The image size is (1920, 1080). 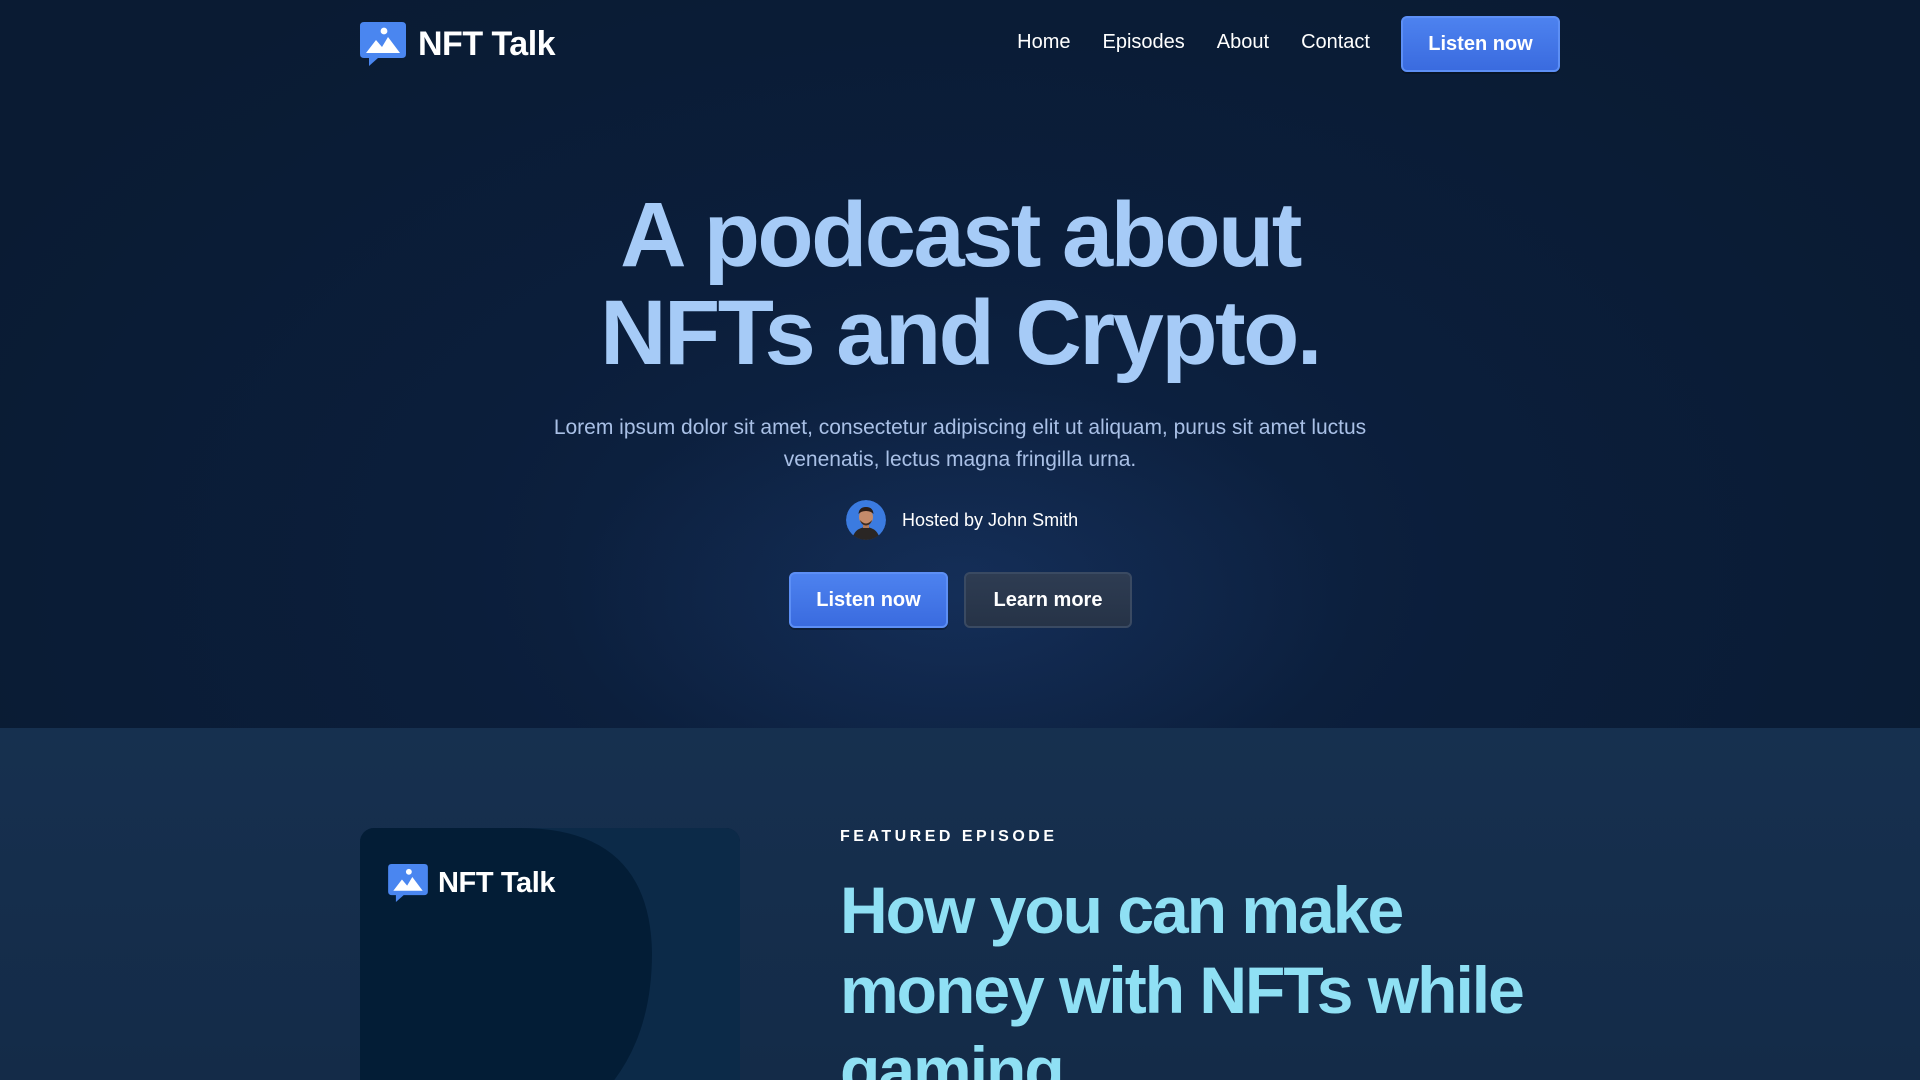 I want to click on site-logo: NFT Talk, so click(x=458, y=44).